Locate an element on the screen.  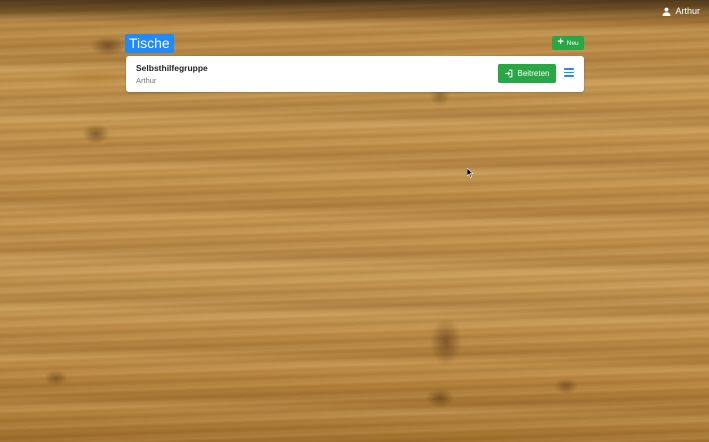
hamburger-menu-icon is located at coordinates (569, 73).